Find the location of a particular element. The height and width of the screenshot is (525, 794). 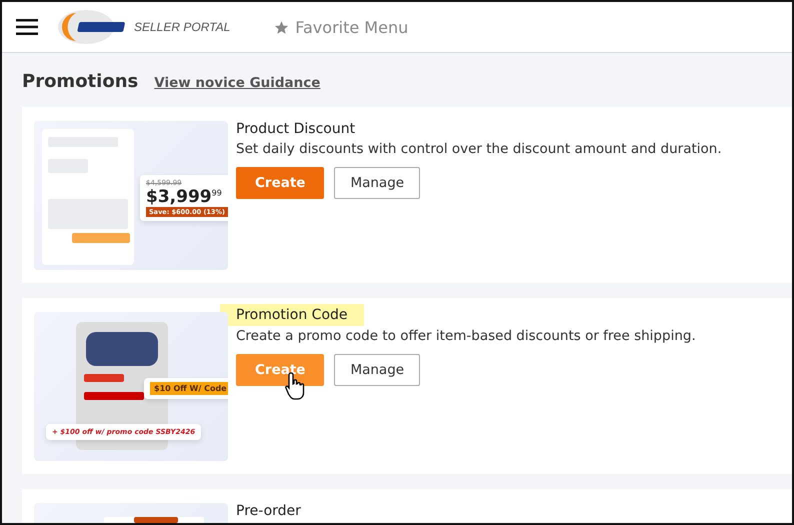

promo-tag: $10 Off W/ Code is located at coordinates (189, 388).